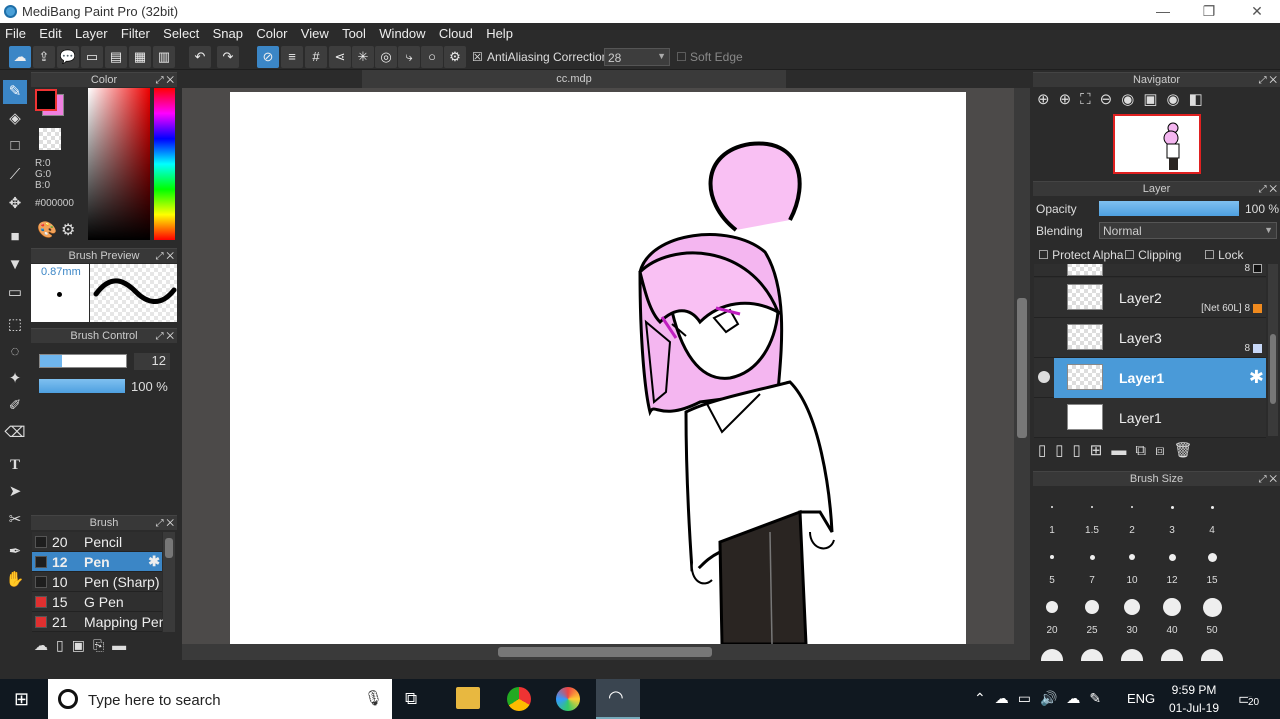 The image size is (1280, 719). What do you see at coordinates (152, 361) in the screenshot?
I see `brush-size-value: 12` at bounding box center [152, 361].